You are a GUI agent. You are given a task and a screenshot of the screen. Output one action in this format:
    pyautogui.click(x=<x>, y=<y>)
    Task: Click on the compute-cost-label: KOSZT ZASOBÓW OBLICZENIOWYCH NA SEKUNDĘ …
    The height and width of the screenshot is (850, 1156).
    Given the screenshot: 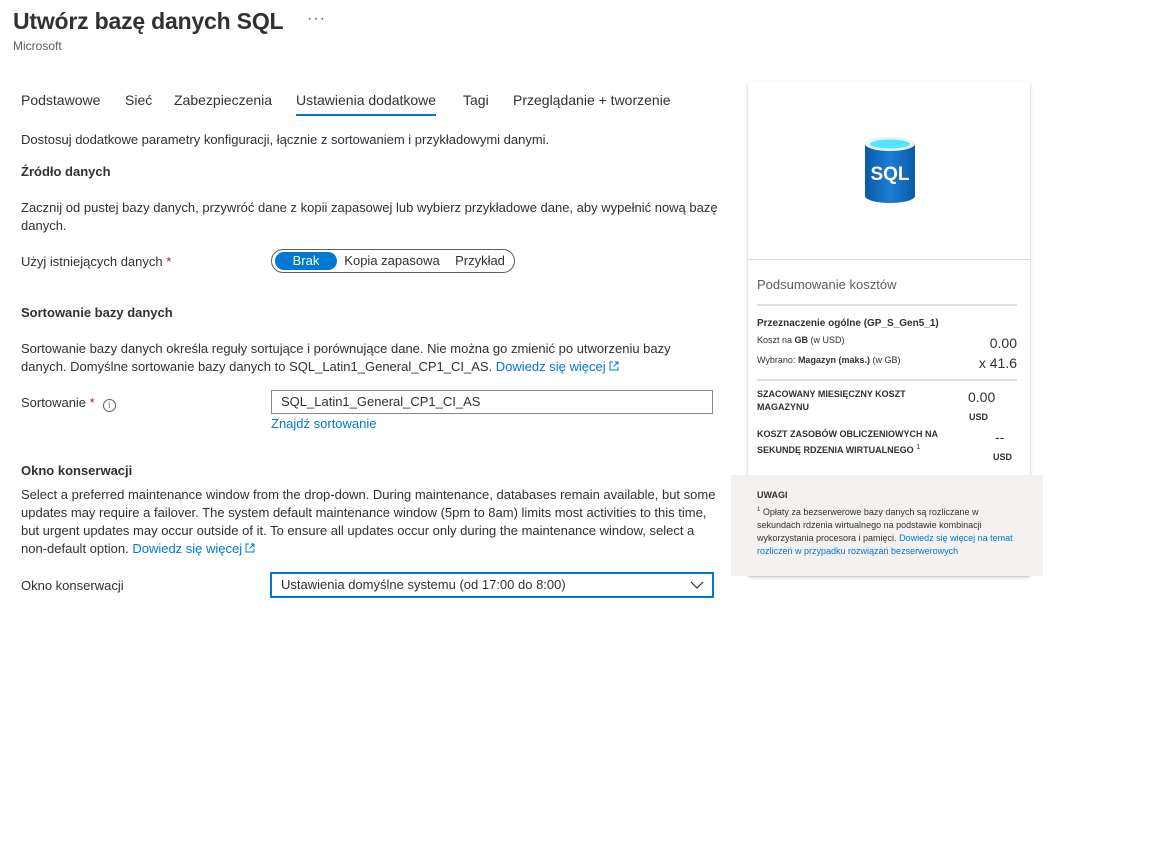 What is the action you would take?
    pyautogui.click(x=859, y=442)
    